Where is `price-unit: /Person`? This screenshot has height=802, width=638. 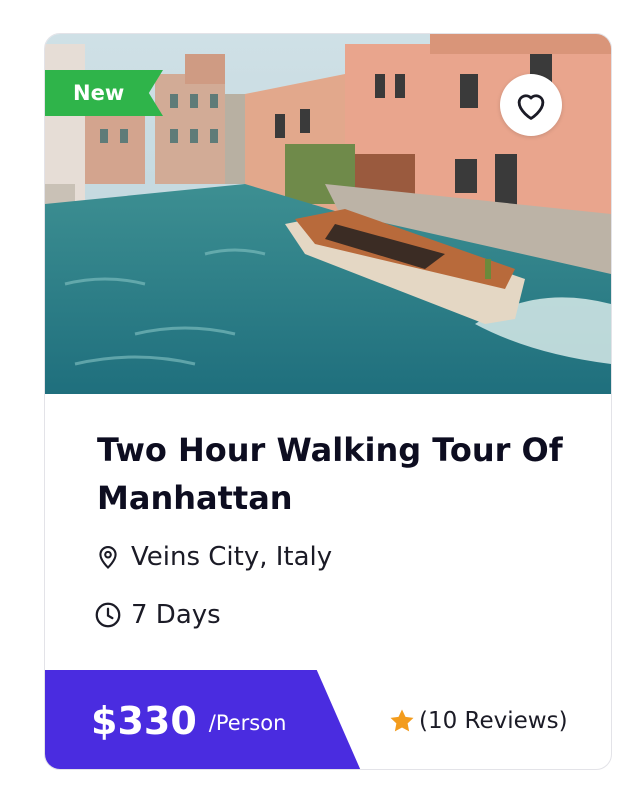 price-unit: /Person is located at coordinates (247, 722).